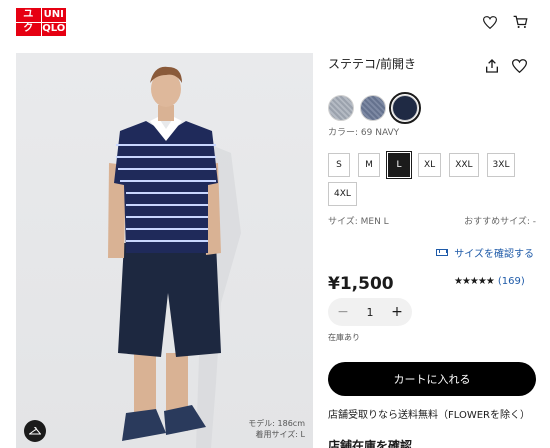 The image size is (550, 448). I want to click on uniqlo-logo: ユ UNI ク QLO, so click(41, 22).